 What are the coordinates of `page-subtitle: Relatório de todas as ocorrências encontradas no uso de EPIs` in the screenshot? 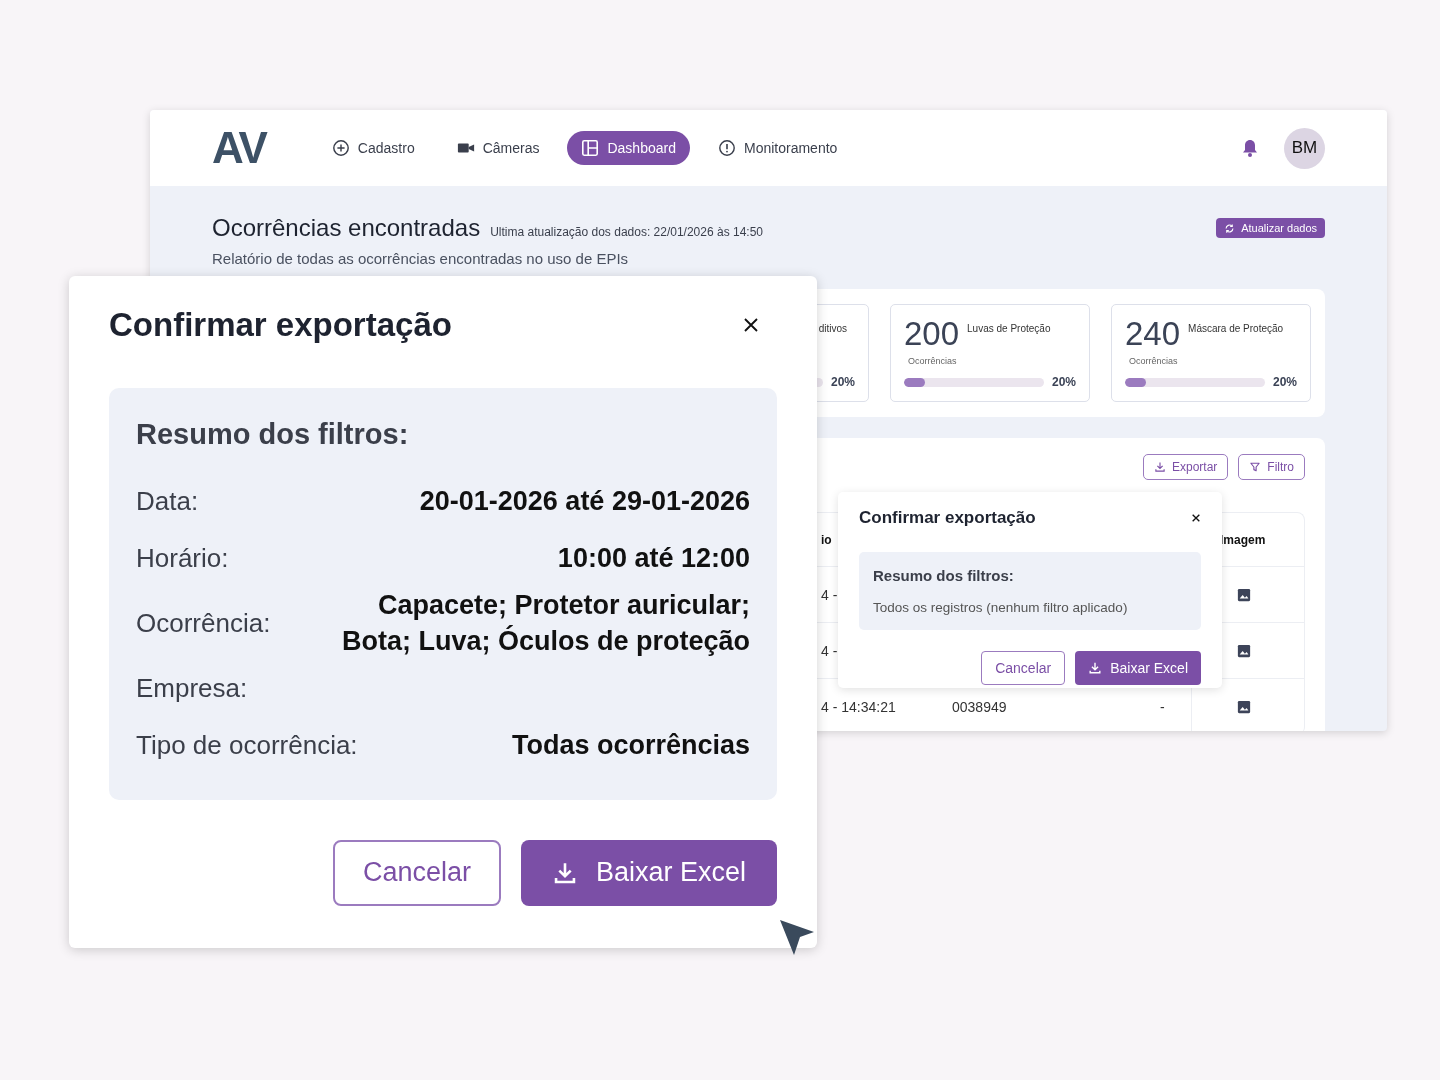 It's located at (421, 258).